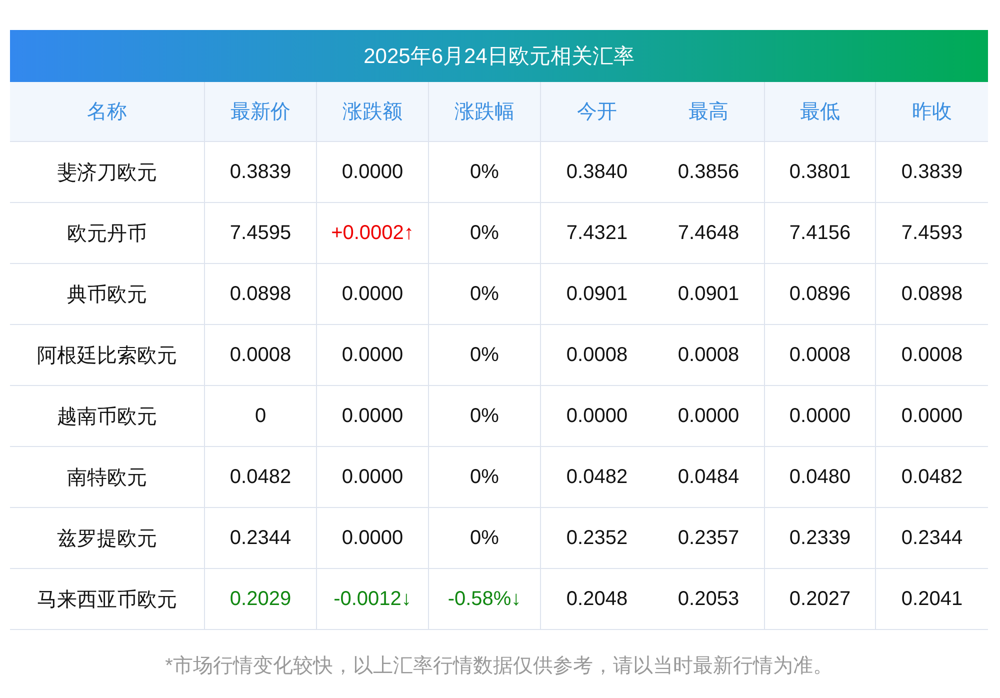  What do you see at coordinates (261, 416) in the screenshot?
I see `table-cell: 0` at bounding box center [261, 416].